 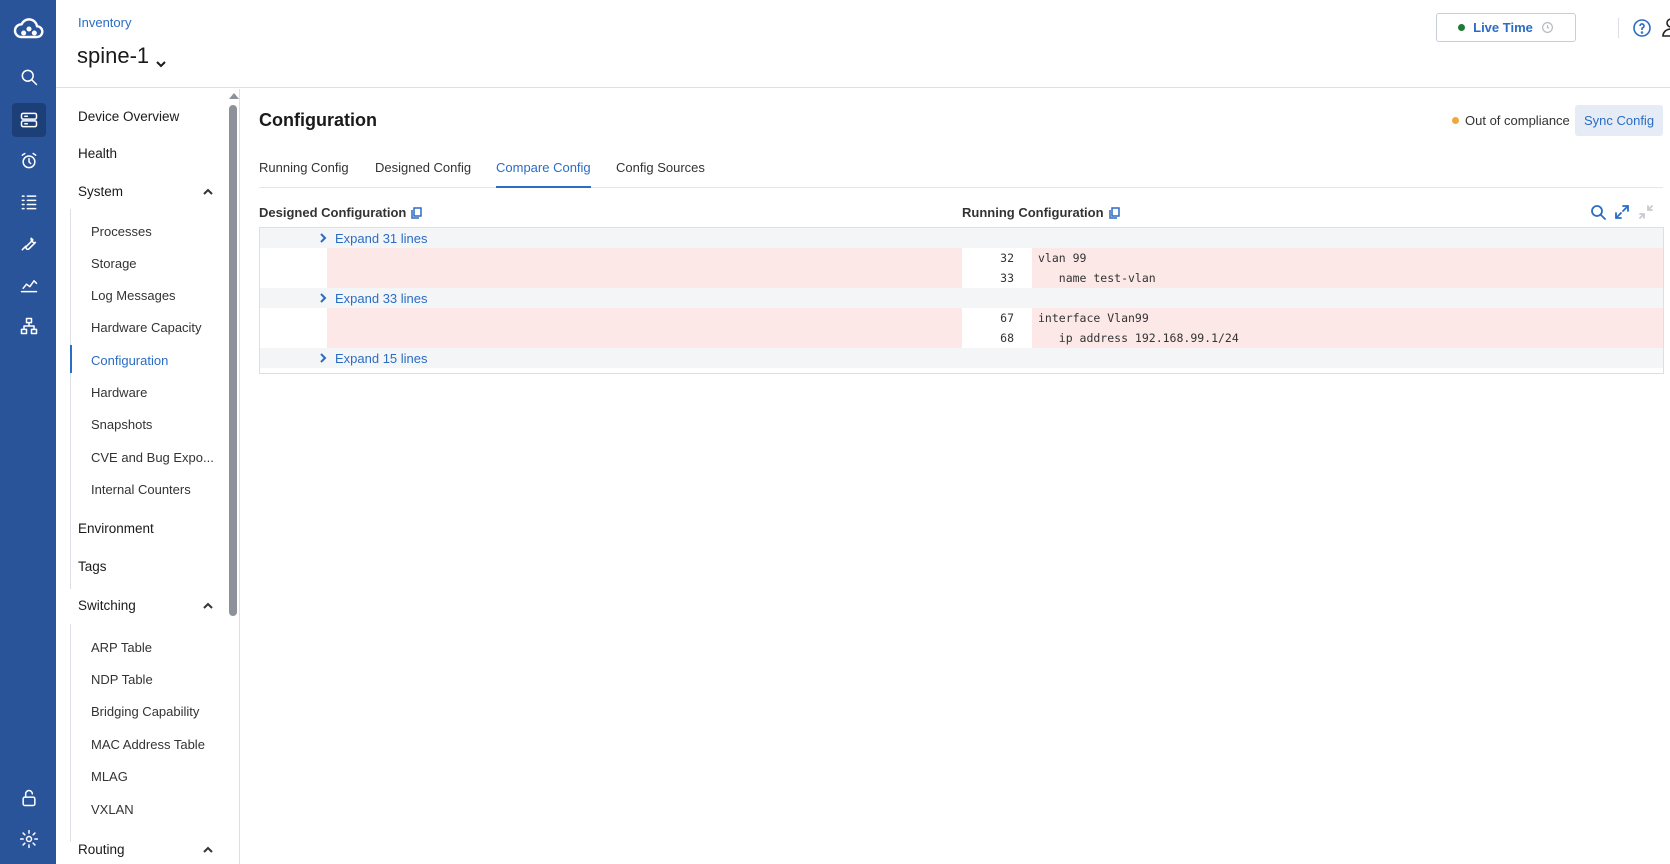 What do you see at coordinates (423, 174) in the screenshot?
I see `tab-designed-config: Designed Config` at bounding box center [423, 174].